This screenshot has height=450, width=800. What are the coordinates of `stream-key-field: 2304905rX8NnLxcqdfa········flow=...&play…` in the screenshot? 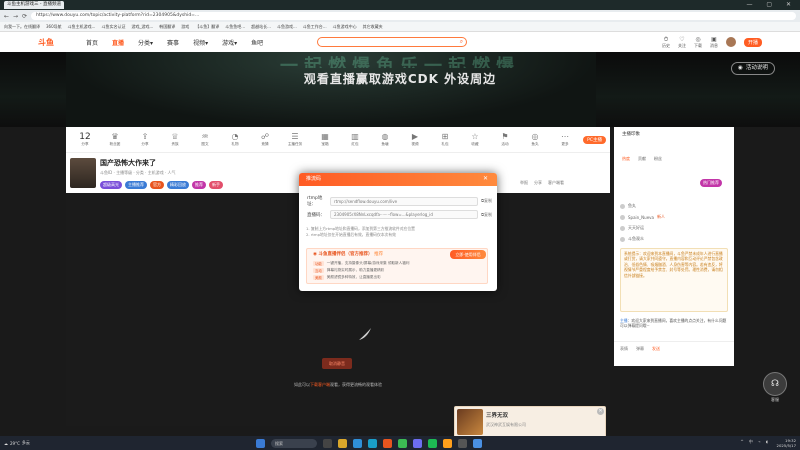 It's located at (404, 214).